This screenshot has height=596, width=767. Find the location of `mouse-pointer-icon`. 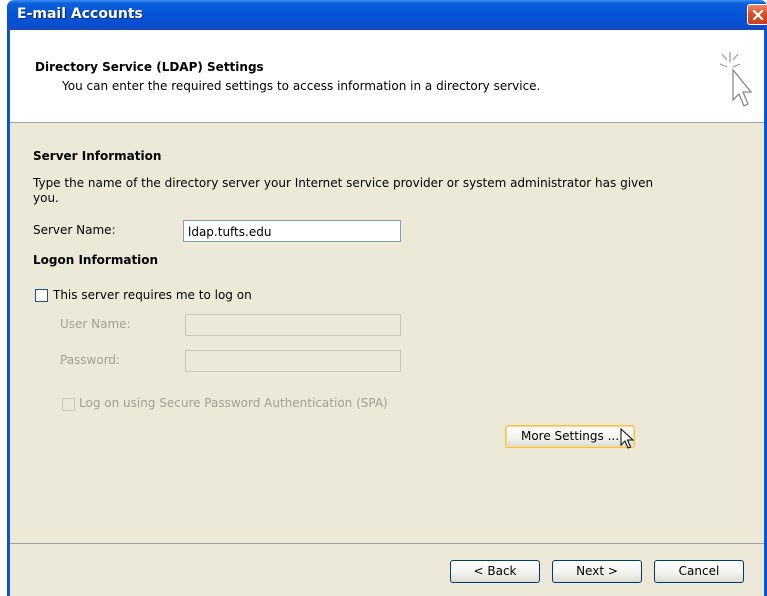

mouse-pointer-icon is located at coordinates (627, 438).